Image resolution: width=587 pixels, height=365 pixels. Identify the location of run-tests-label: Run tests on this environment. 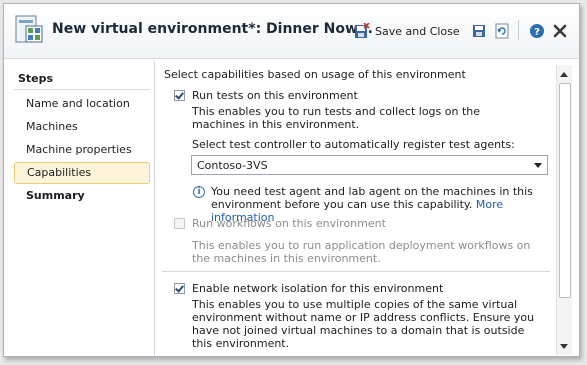
(275, 95).